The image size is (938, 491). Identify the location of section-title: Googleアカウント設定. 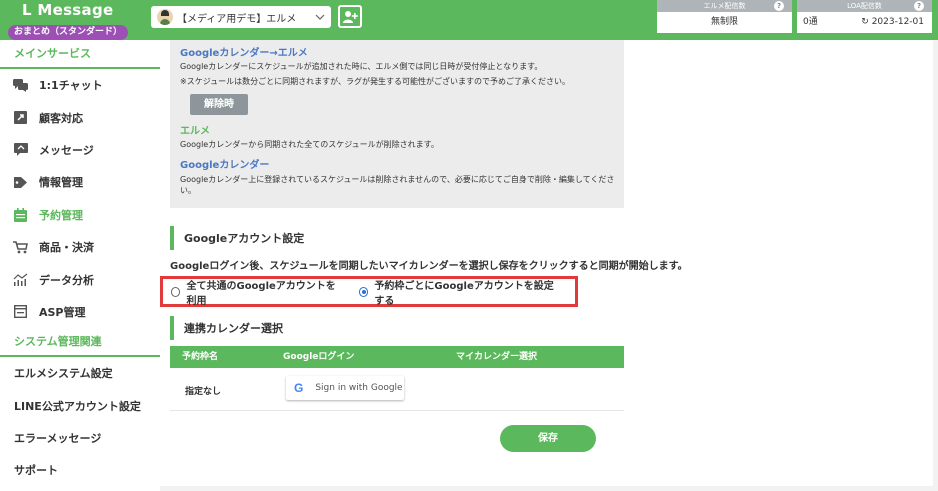
(244, 238).